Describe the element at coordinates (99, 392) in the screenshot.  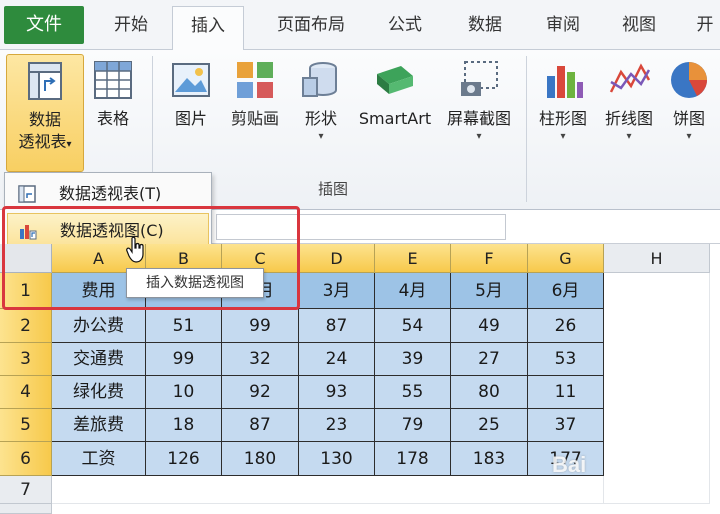
I see `table-cell: 绿化费` at that location.